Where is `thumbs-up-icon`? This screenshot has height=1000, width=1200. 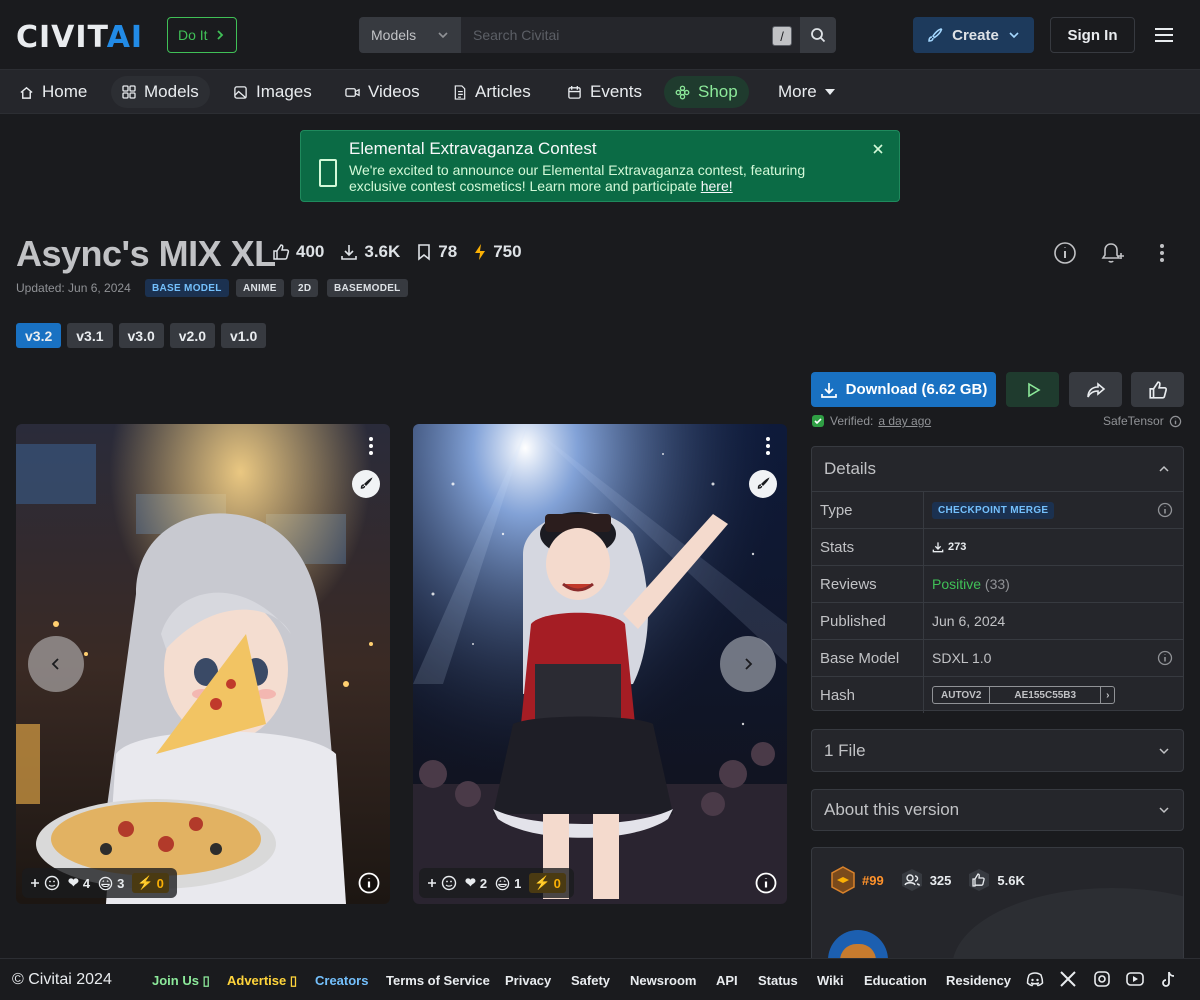
thumbs-up-icon is located at coordinates (281, 252).